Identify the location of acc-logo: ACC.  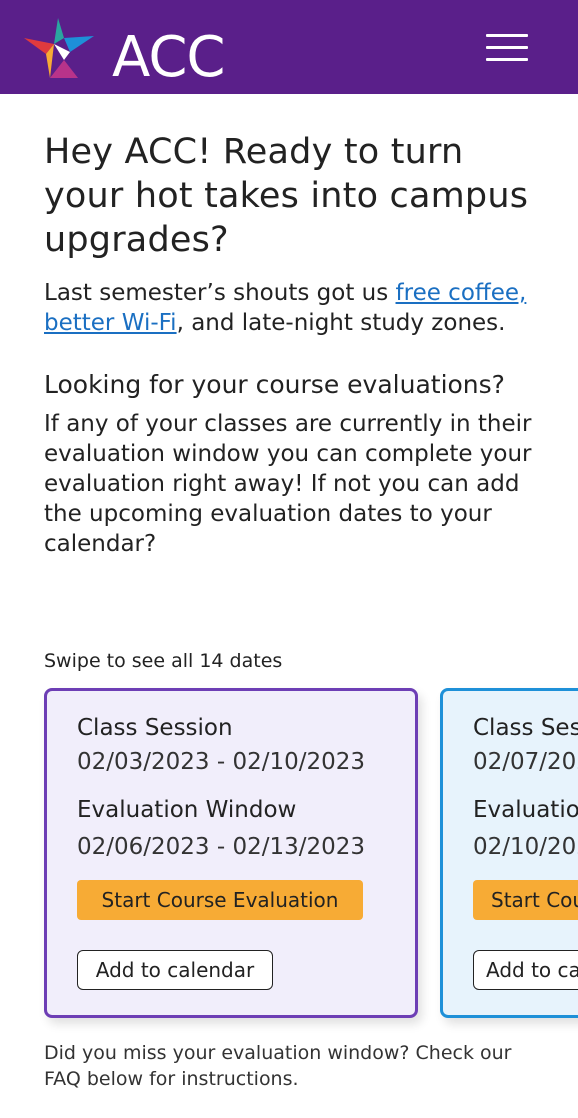
(123, 50).